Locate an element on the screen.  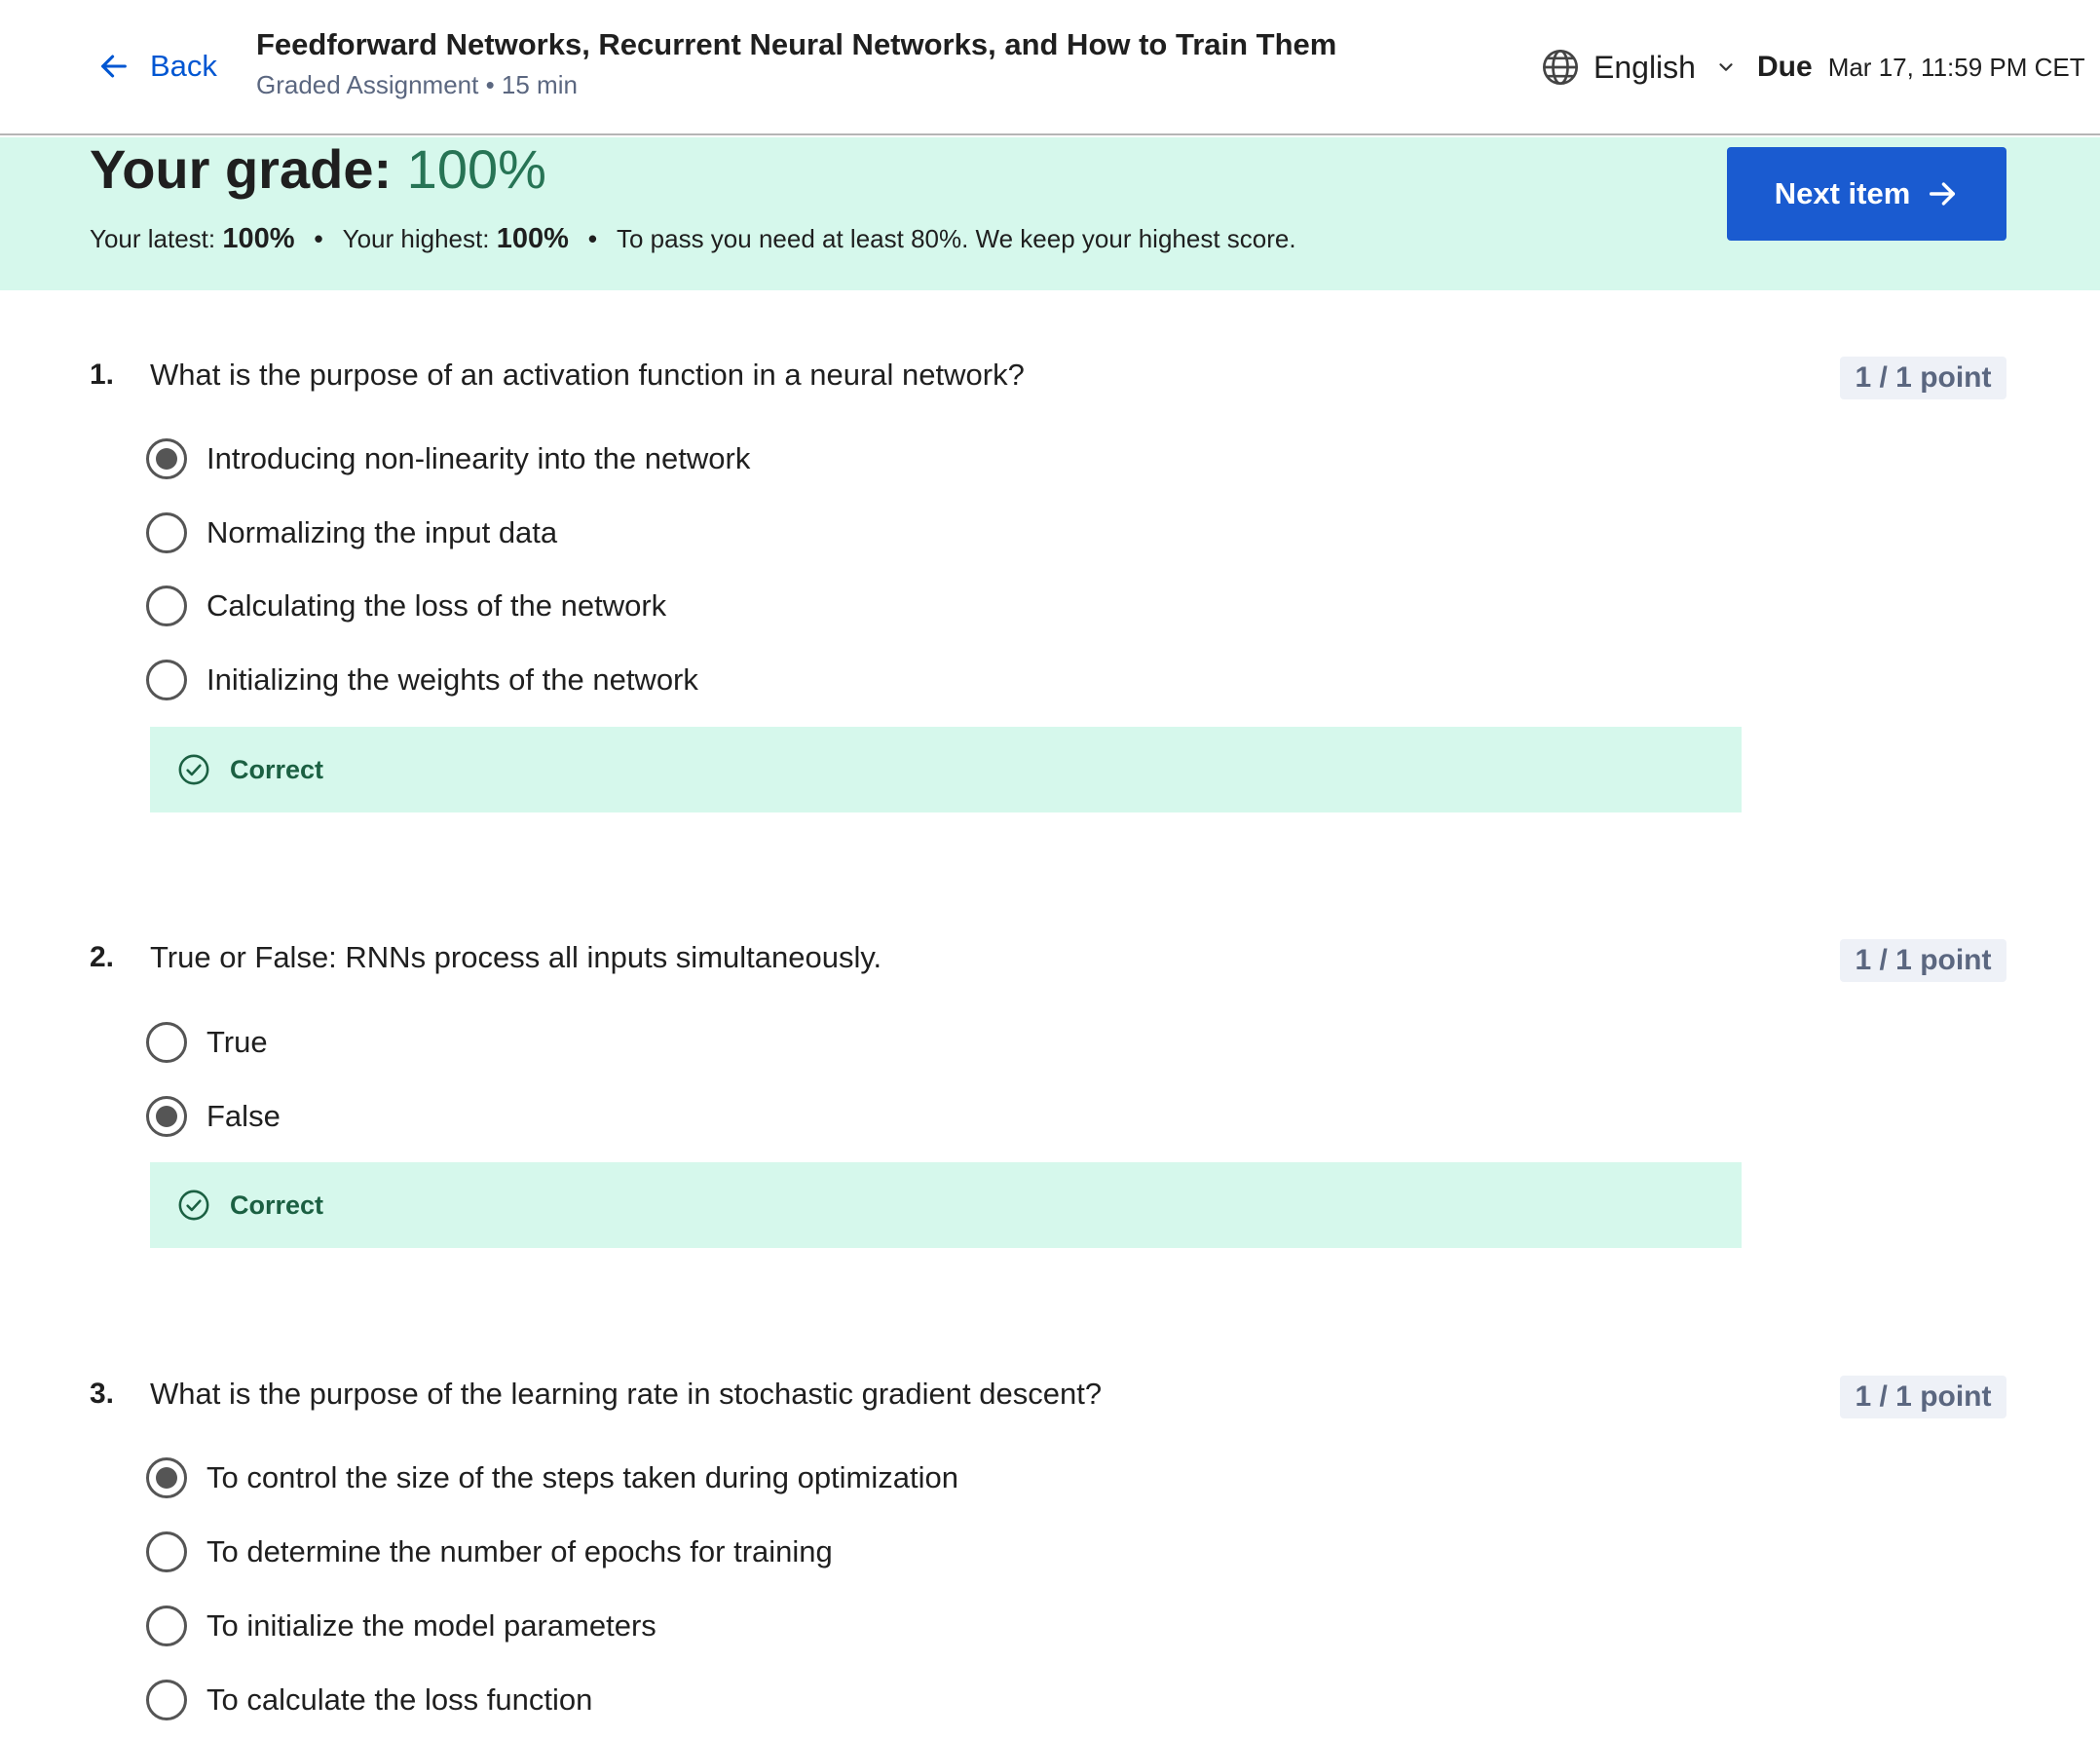
arrow-left-icon is located at coordinates (114, 66).